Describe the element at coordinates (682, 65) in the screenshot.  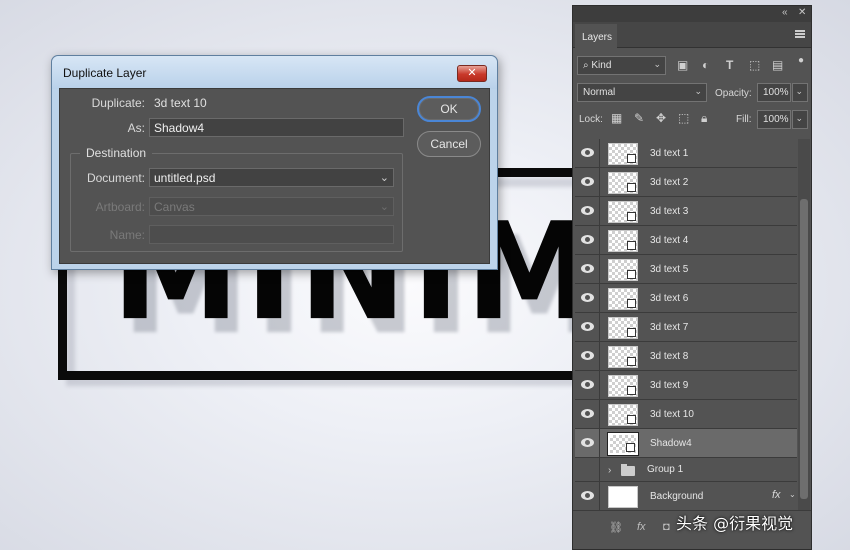
I see `image-filter-icon: ▣` at that location.